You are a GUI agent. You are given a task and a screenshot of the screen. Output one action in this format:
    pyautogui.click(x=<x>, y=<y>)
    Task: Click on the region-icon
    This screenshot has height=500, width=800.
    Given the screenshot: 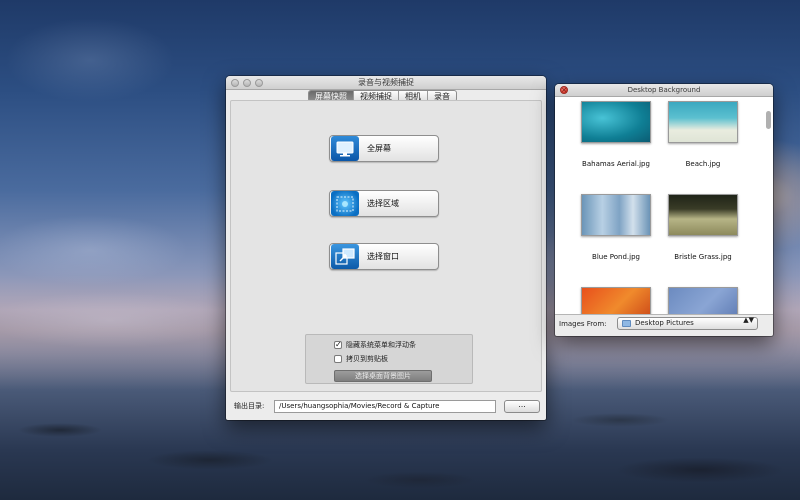 What is the action you would take?
    pyautogui.click(x=345, y=203)
    